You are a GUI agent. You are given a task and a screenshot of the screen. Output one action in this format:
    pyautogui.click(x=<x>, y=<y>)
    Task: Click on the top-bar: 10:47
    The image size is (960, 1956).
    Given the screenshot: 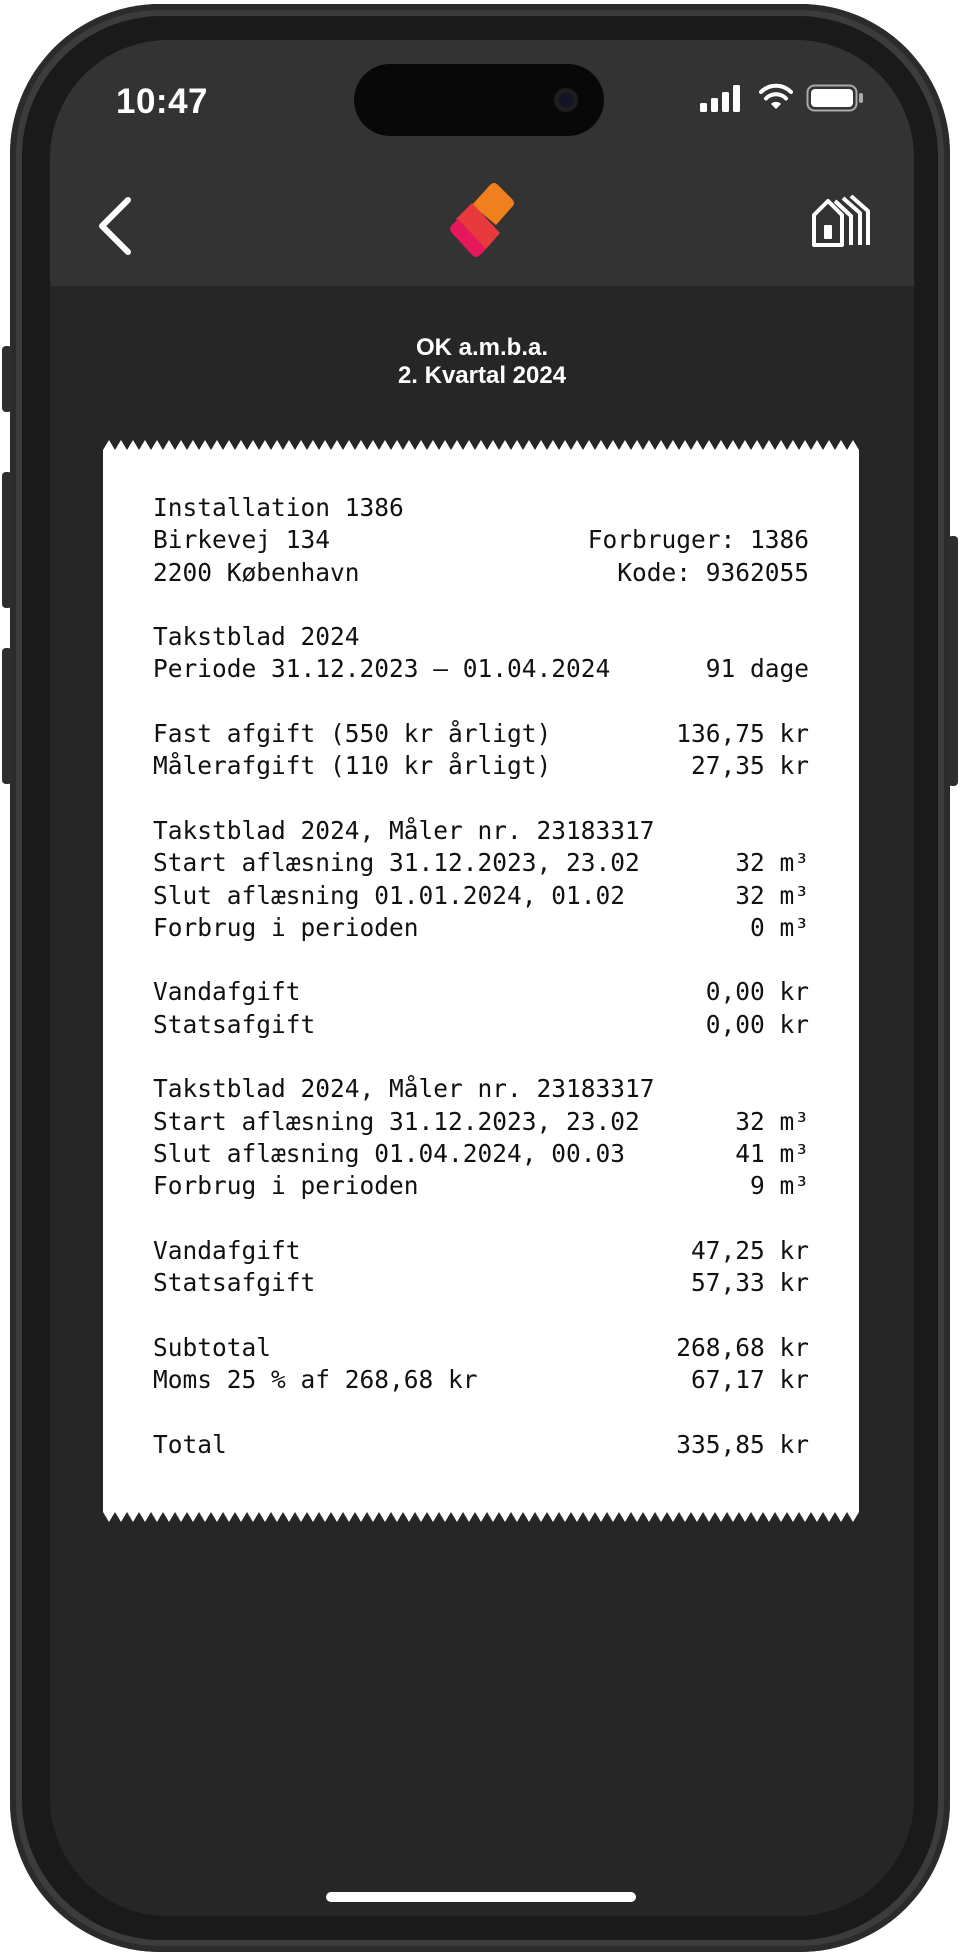 What is the action you would take?
    pyautogui.click(x=482, y=163)
    